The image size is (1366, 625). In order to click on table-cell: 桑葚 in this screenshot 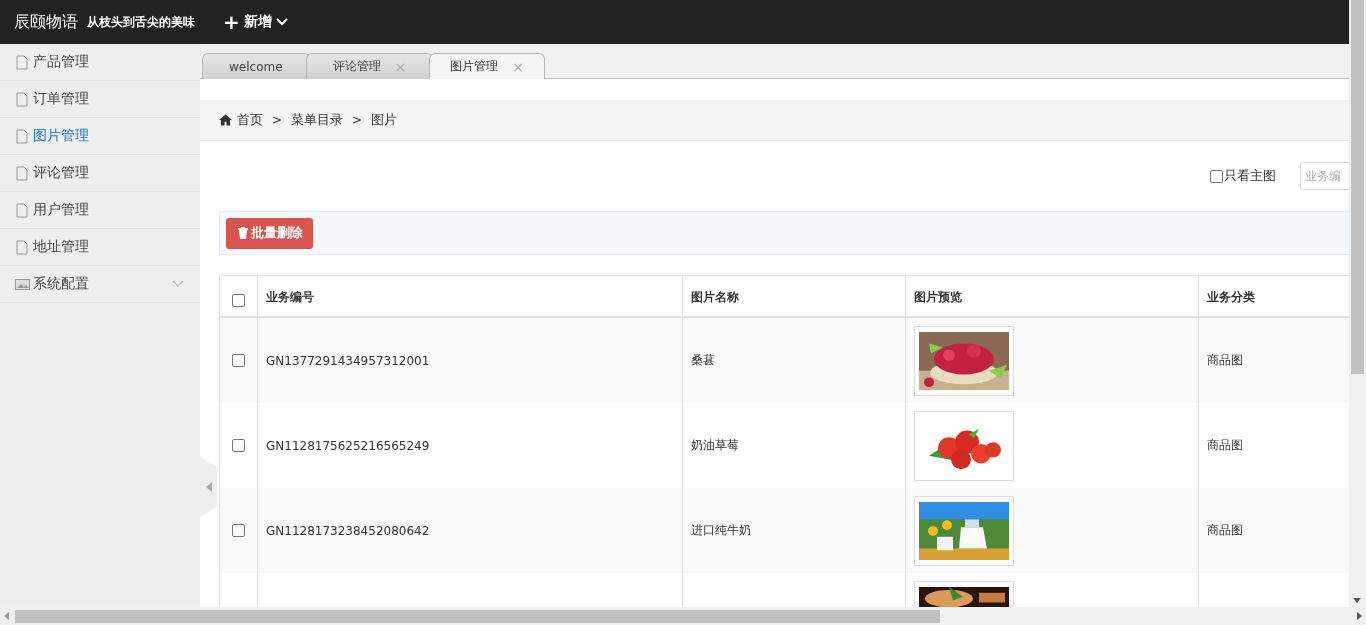, I will do `click(703, 360)`.